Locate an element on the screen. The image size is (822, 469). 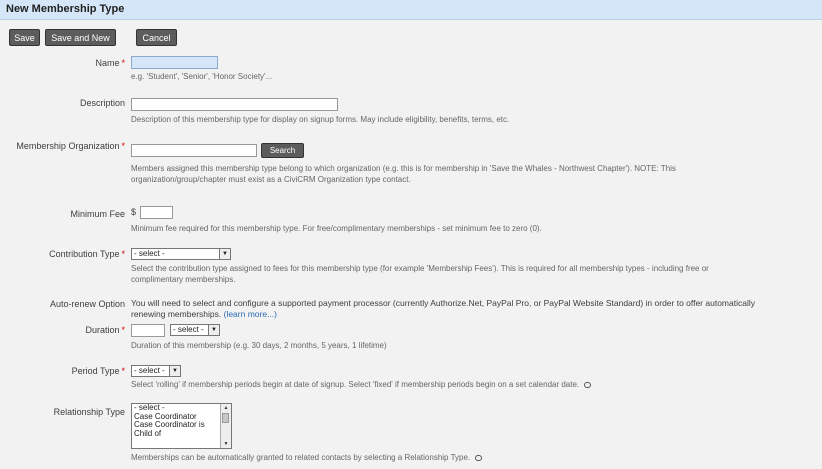
description-input is located at coordinates (234, 104).